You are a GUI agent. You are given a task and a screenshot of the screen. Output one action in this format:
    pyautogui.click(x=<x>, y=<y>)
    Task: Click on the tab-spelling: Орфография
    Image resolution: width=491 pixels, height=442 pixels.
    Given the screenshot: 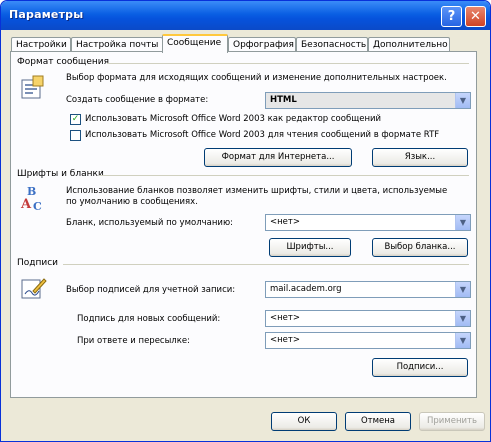 What is the action you would take?
    pyautogui.click(x=262, y=44)
    